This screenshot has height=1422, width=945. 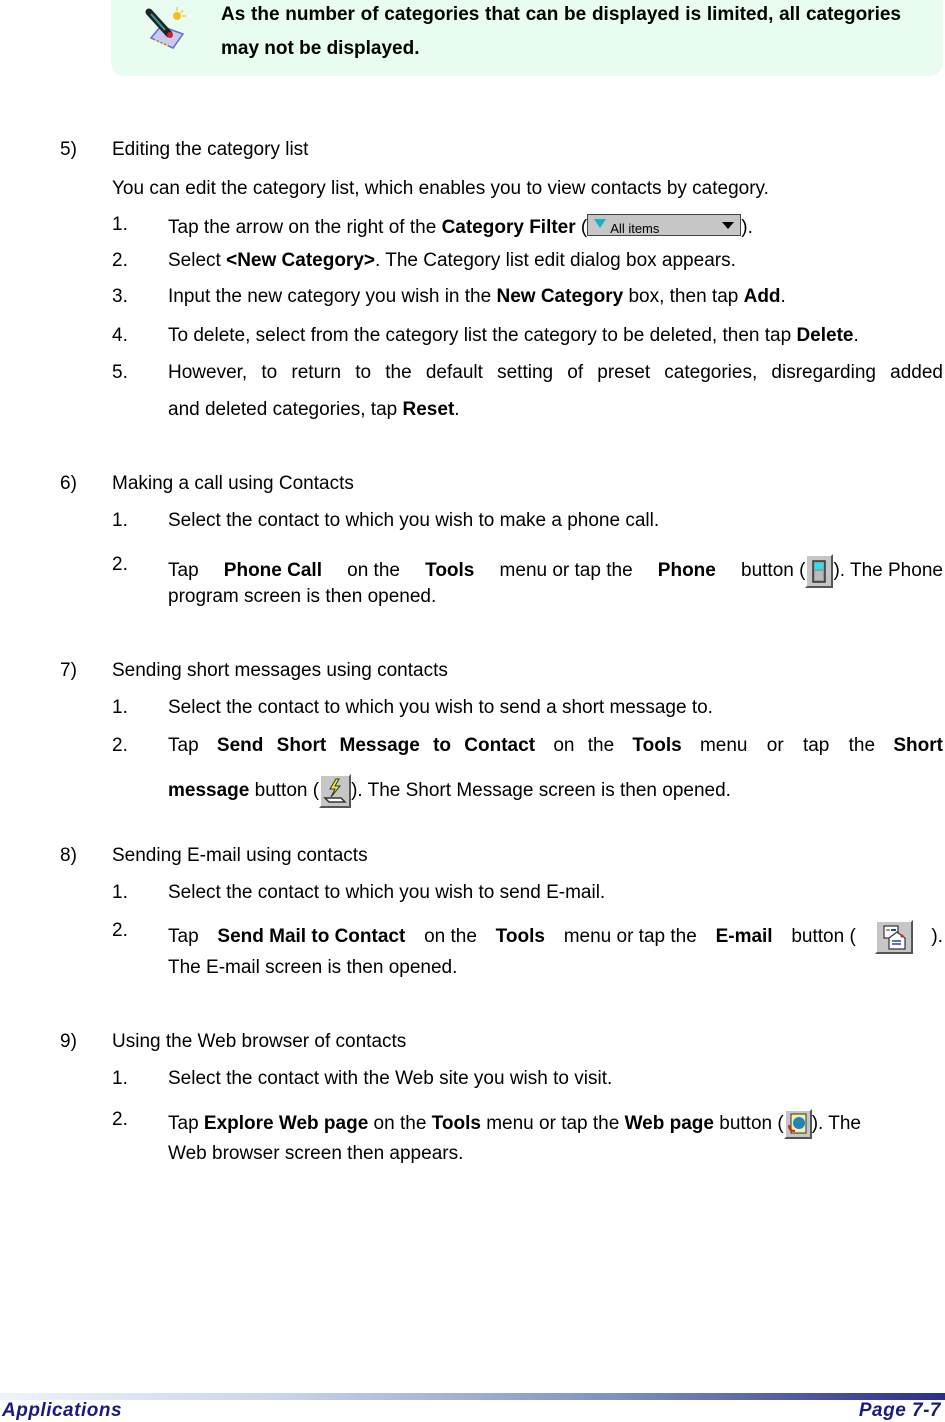 What do you see at coordinates (302, 596) in the screenshot?
I see `s6-step-2-line2: program screen is then opened.` at bounding box center [302, 596].